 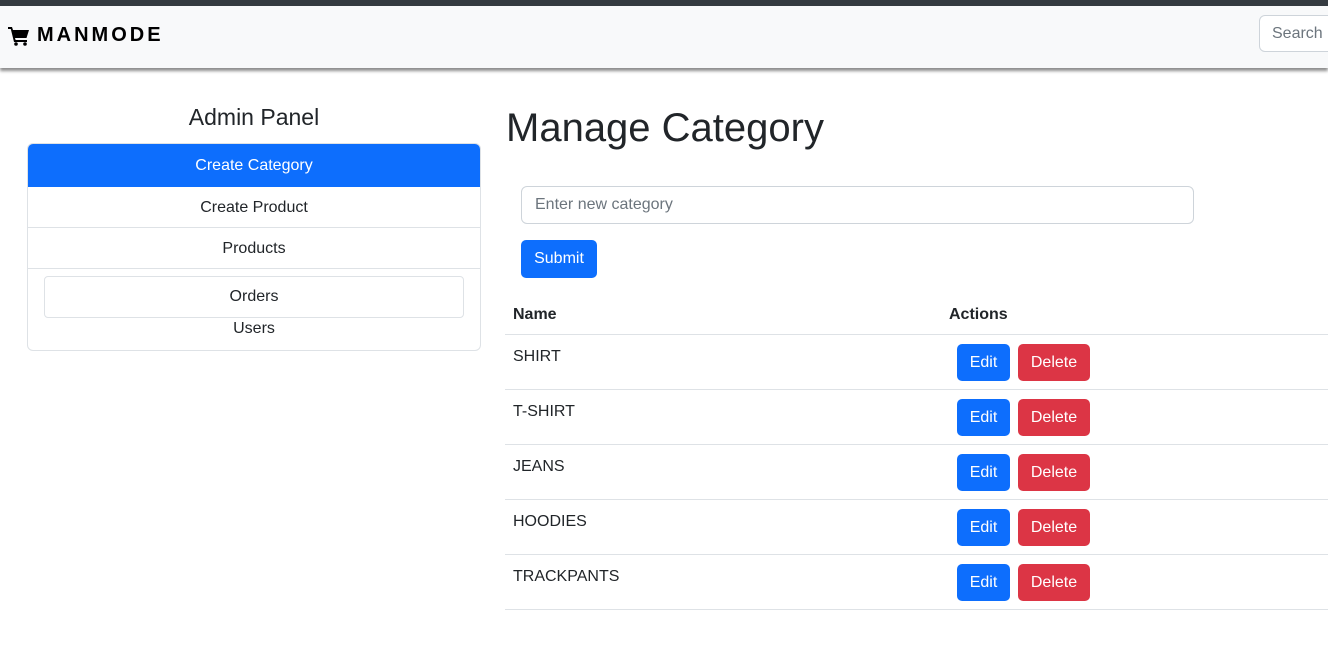 I want to click on sidebar-item-orders: Orders, so click(x=254, y=297).